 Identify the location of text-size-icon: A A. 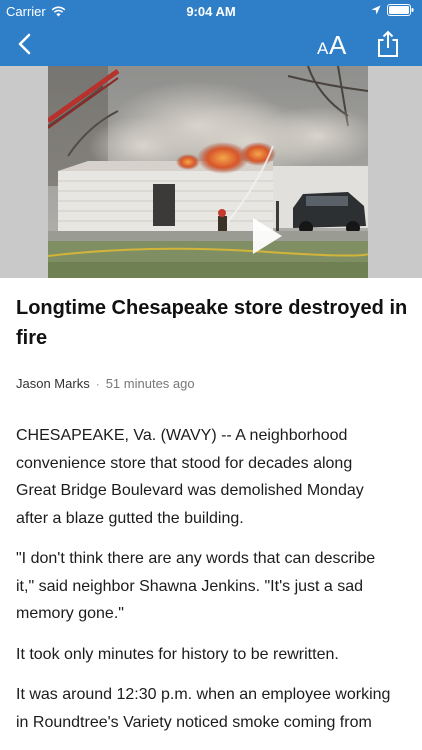
(334, 44).